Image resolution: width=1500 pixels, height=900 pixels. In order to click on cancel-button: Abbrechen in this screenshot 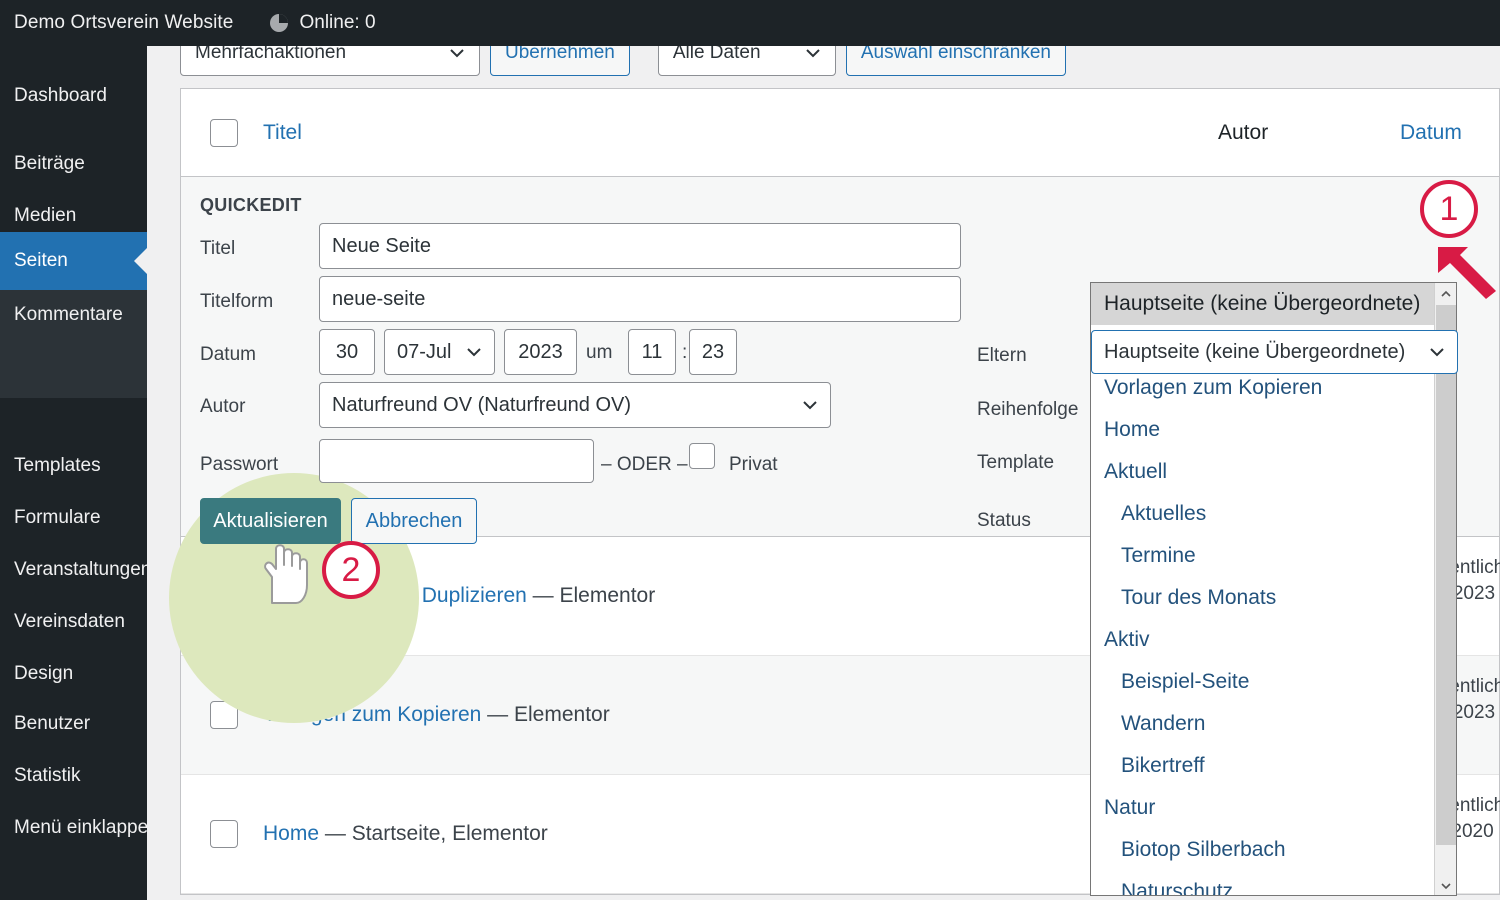, I will do `click(414, 521)`.